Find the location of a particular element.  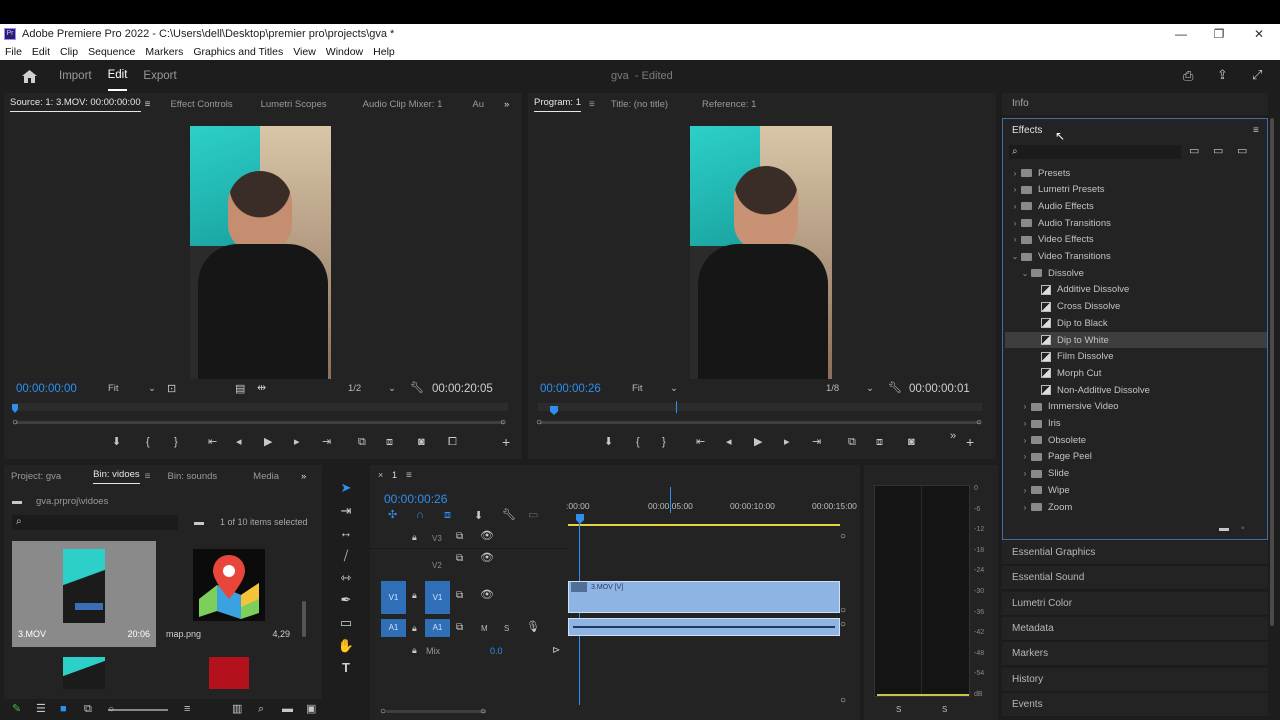

solo-left-button: S is located at coordinates (898, 709).